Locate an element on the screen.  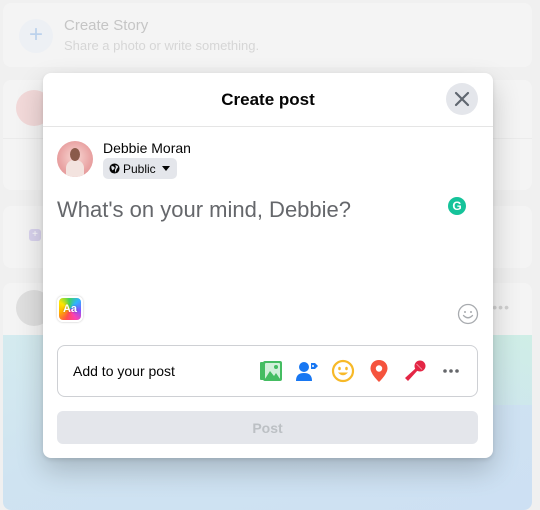
globe-icon is located at coordinates (114, 168).